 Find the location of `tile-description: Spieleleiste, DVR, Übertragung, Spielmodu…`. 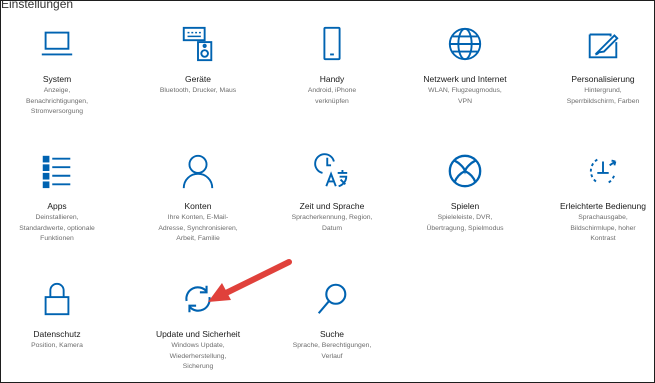

tile-description: Spieleleiste, DVR, Übertragung, Spielmodu… is located at coordinates (465, 223).